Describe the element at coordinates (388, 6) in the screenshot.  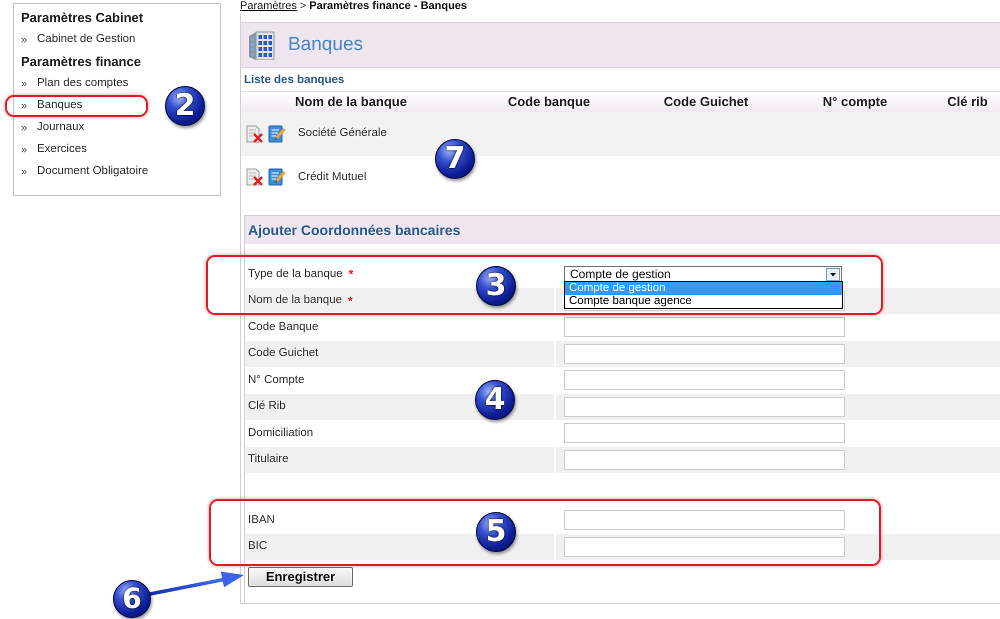
I see `breadcrumb-current: Paramètres finance - Banques` at that location.